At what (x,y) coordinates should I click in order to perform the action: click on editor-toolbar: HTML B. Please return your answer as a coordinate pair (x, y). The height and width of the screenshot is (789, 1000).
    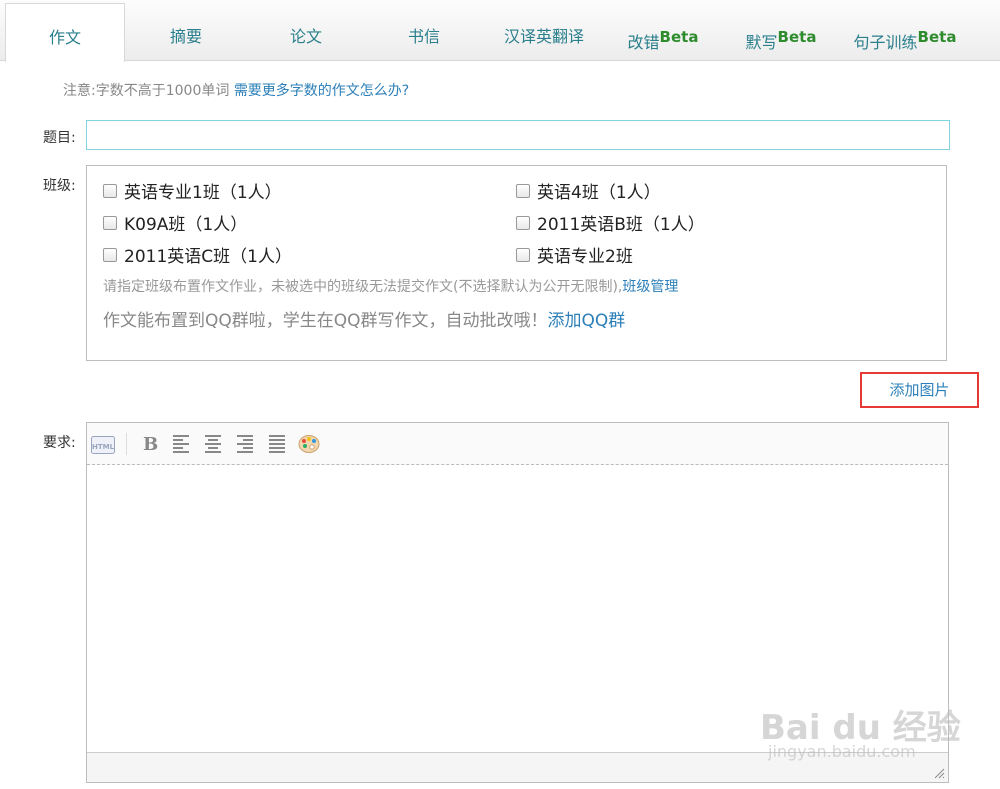
    Looking at the image, I should click on (517, 444).